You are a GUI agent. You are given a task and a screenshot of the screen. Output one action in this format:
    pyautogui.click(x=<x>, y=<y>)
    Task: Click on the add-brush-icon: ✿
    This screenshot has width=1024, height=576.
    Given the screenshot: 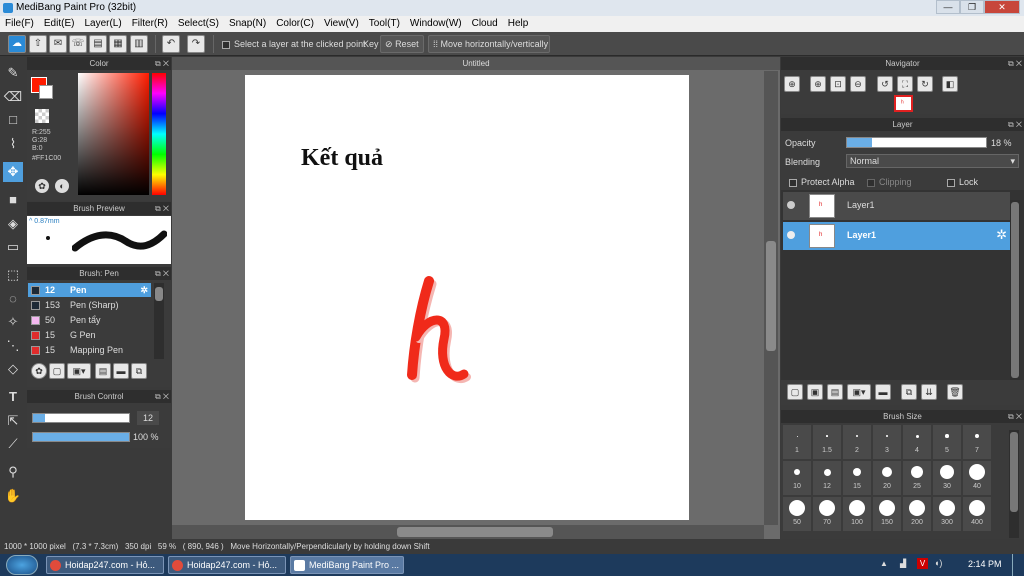 What is the action you would take?
    pyautogui.click(x=39, y=371)
    